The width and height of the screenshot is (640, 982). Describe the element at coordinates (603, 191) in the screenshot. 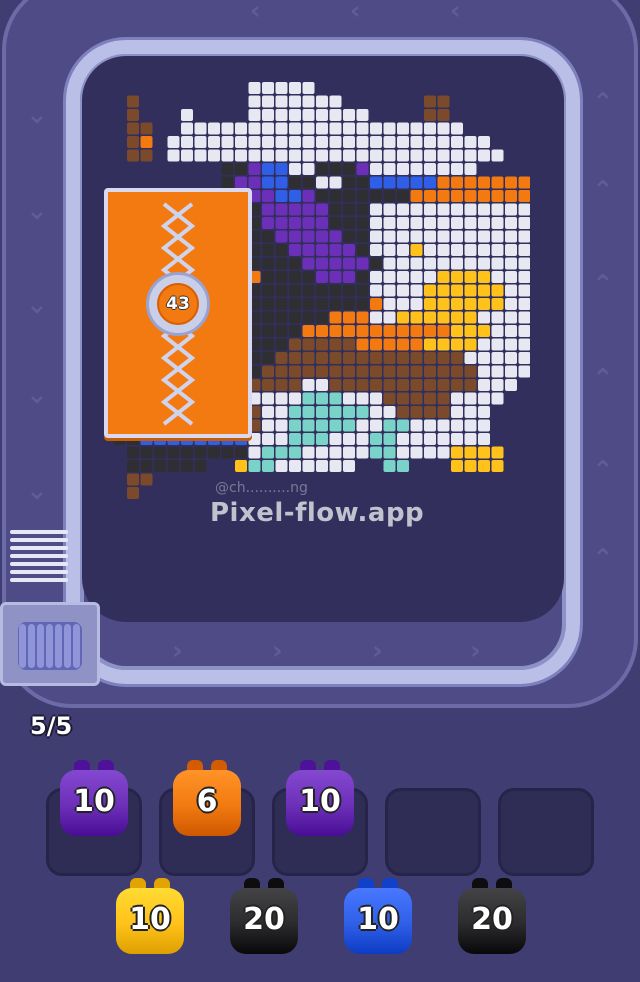

I see `chevron-up-icon: ⌃` at that location.